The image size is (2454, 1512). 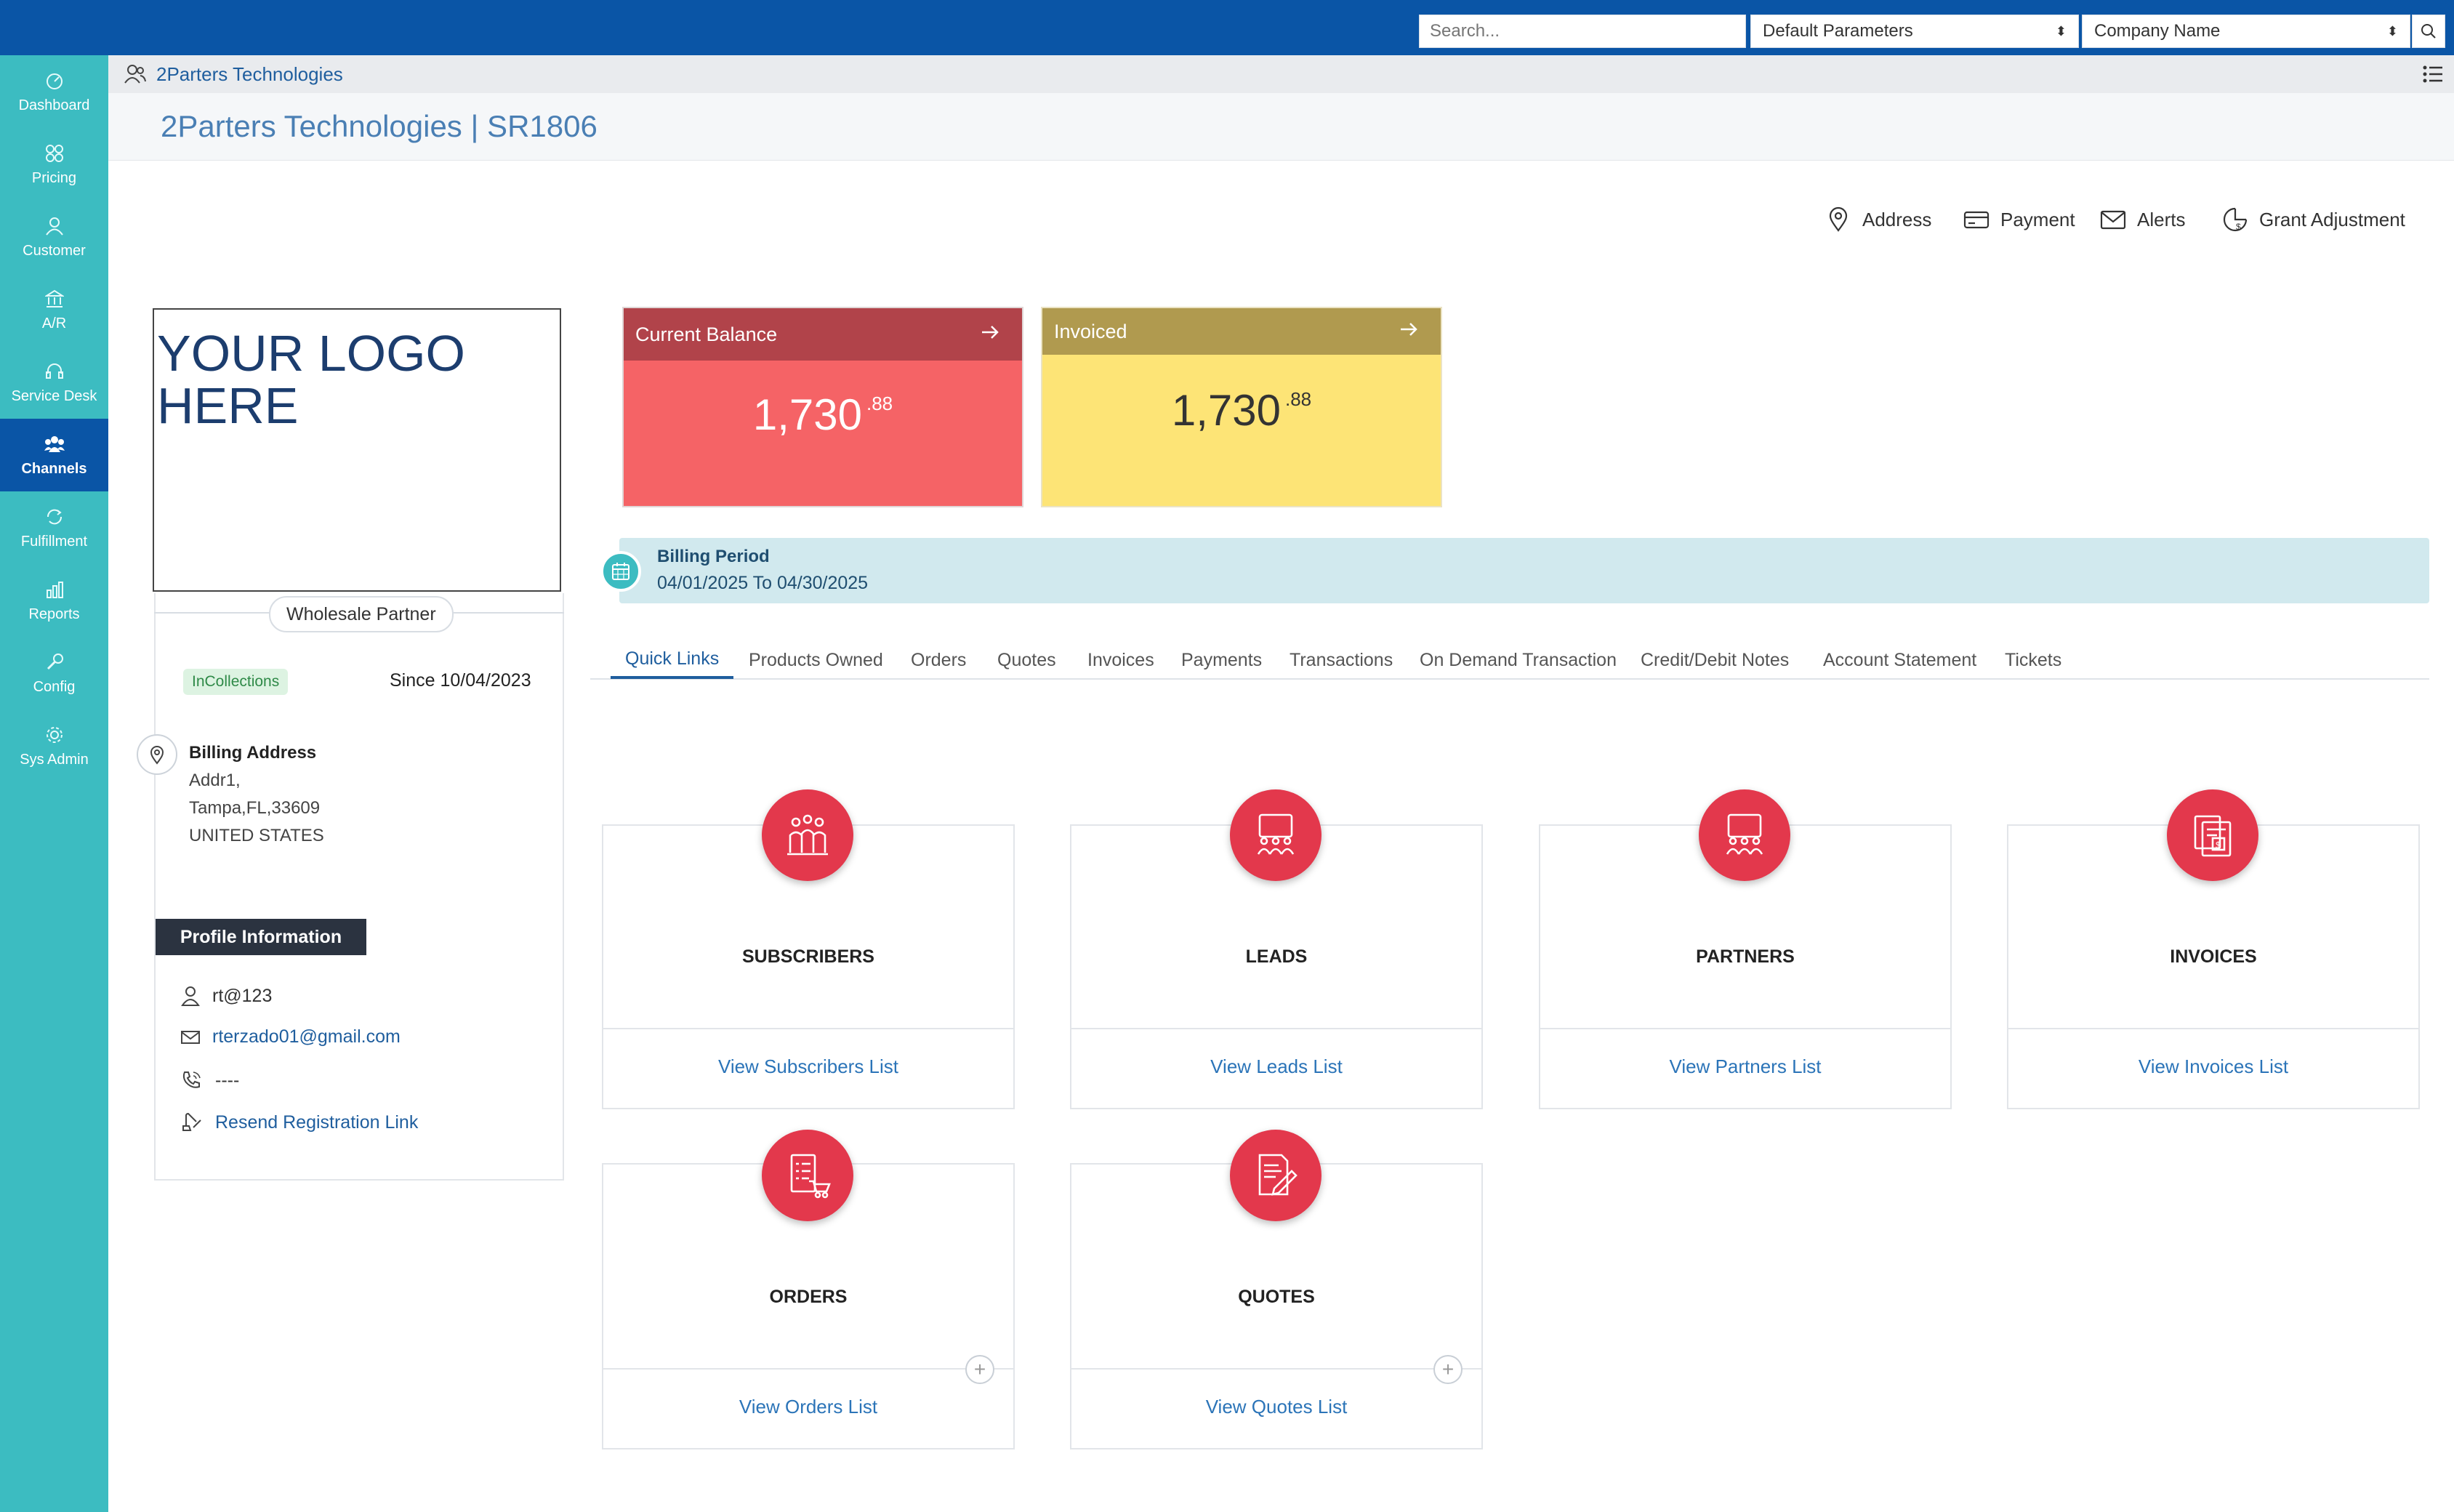 What do you see at coordinates (938, 660) in the screenshot?
I see `tab-orders: Orders` at bounding box center [938, 660].